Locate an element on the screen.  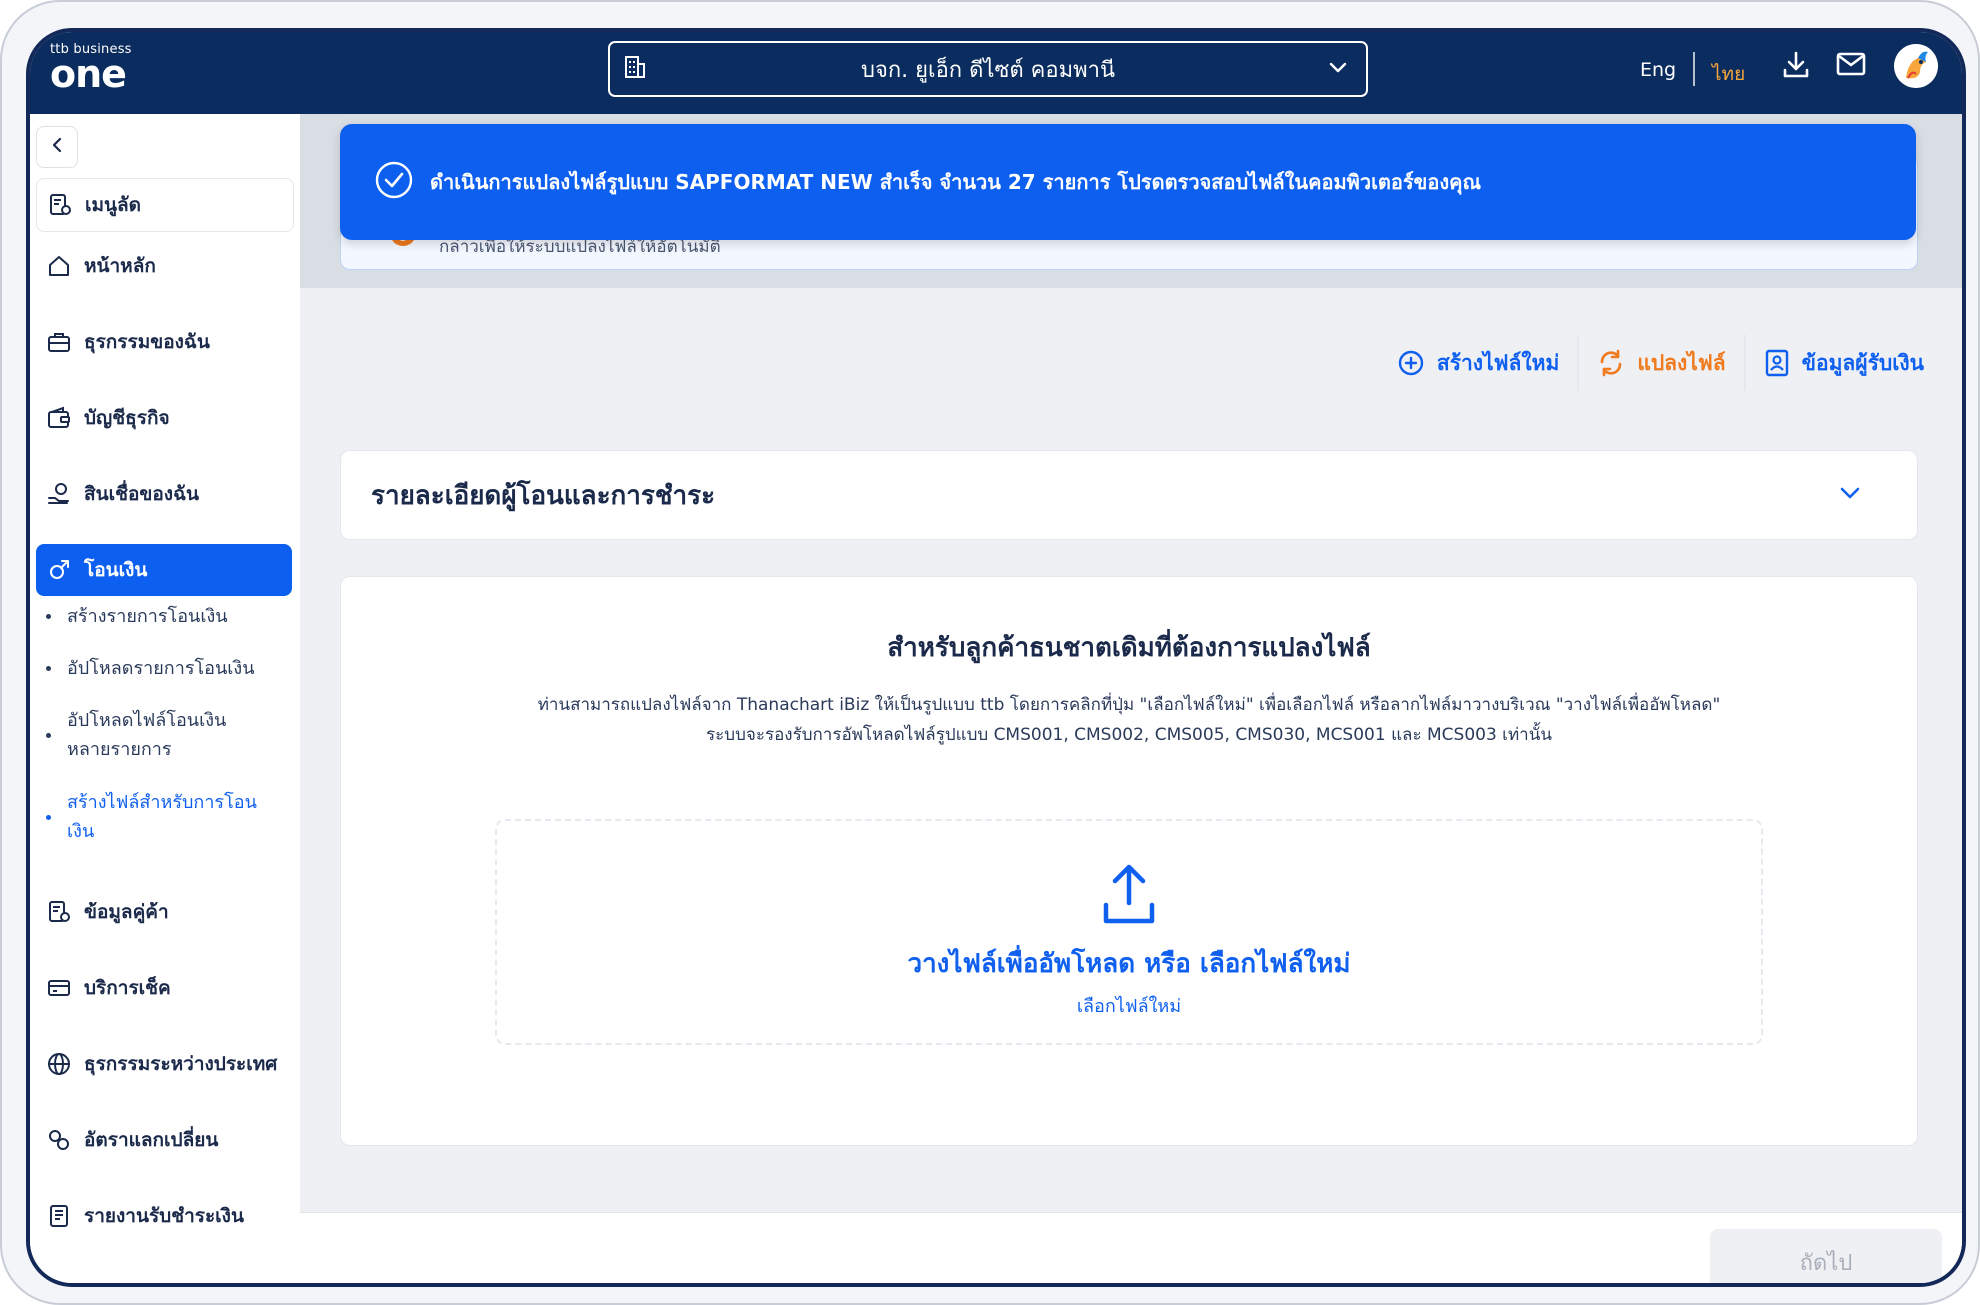
wallet-icon is located at coordinates (59, 418).